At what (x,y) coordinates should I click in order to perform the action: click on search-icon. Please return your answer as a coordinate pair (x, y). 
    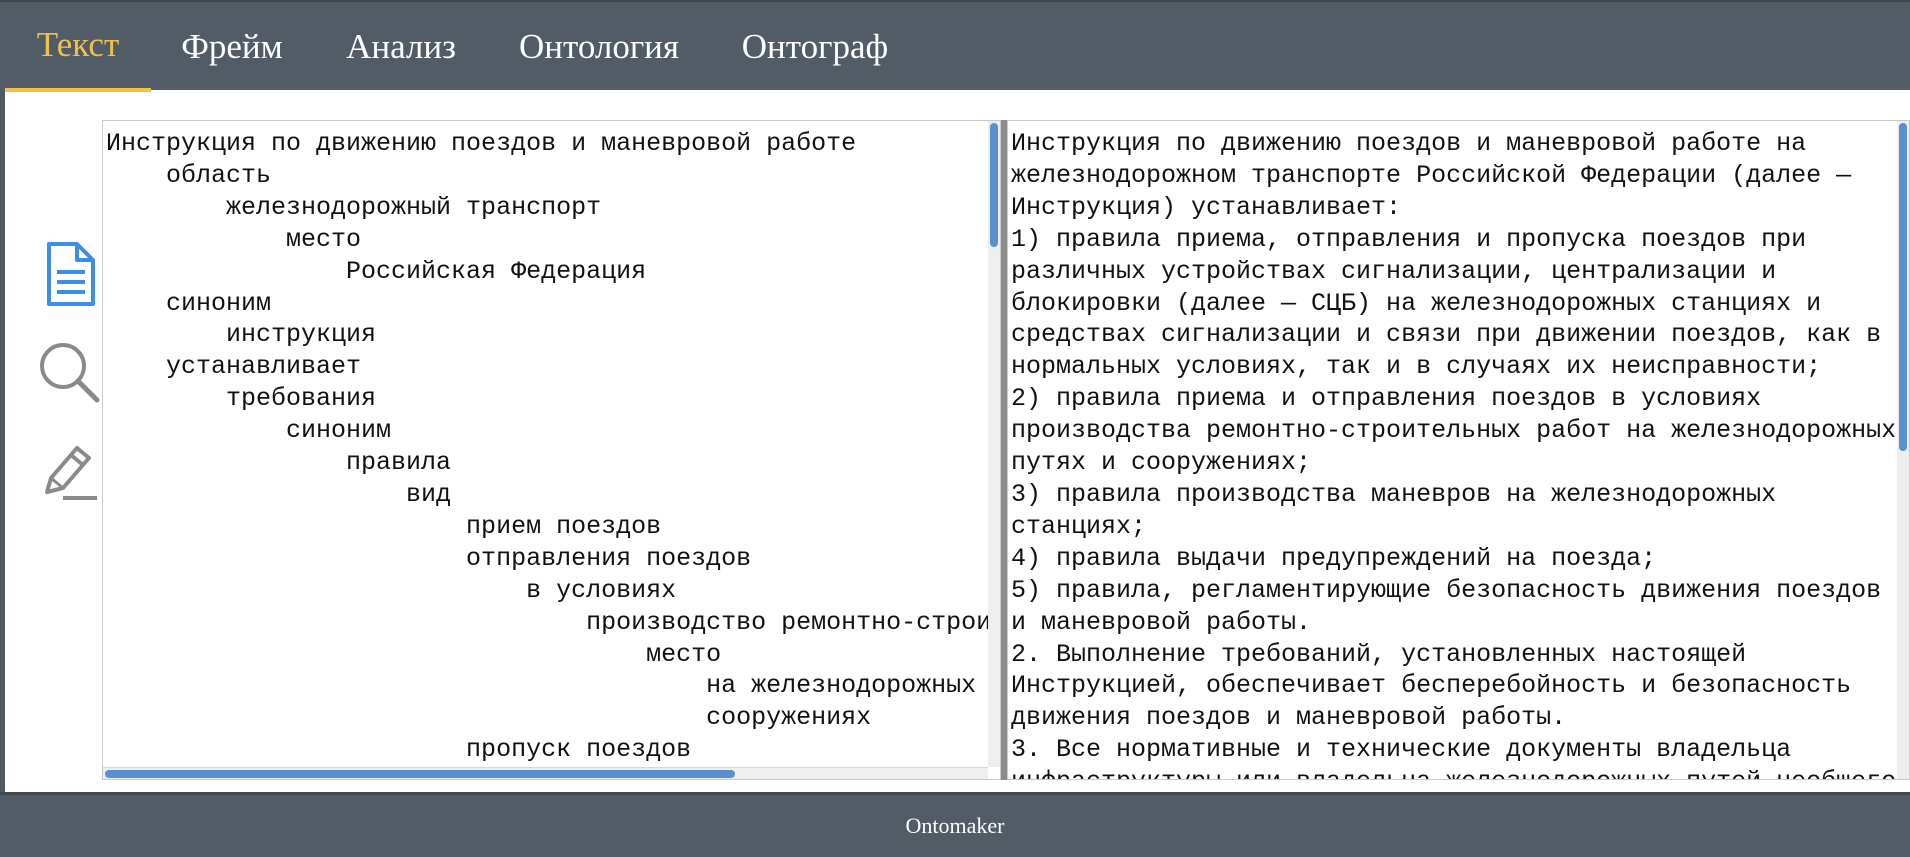
    Looking at the image, I should click on (71, 374).